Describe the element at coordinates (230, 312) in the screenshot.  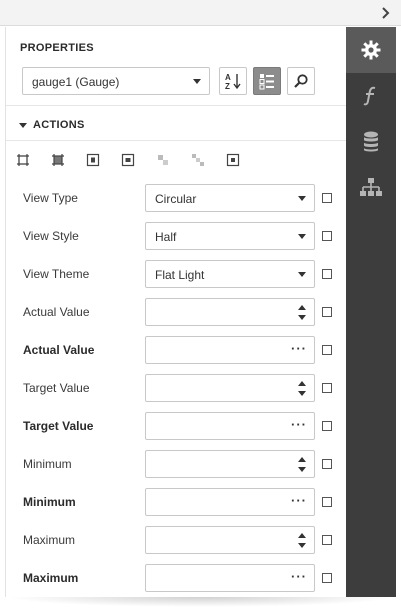
I see `property-editor-actual-value` at that location.